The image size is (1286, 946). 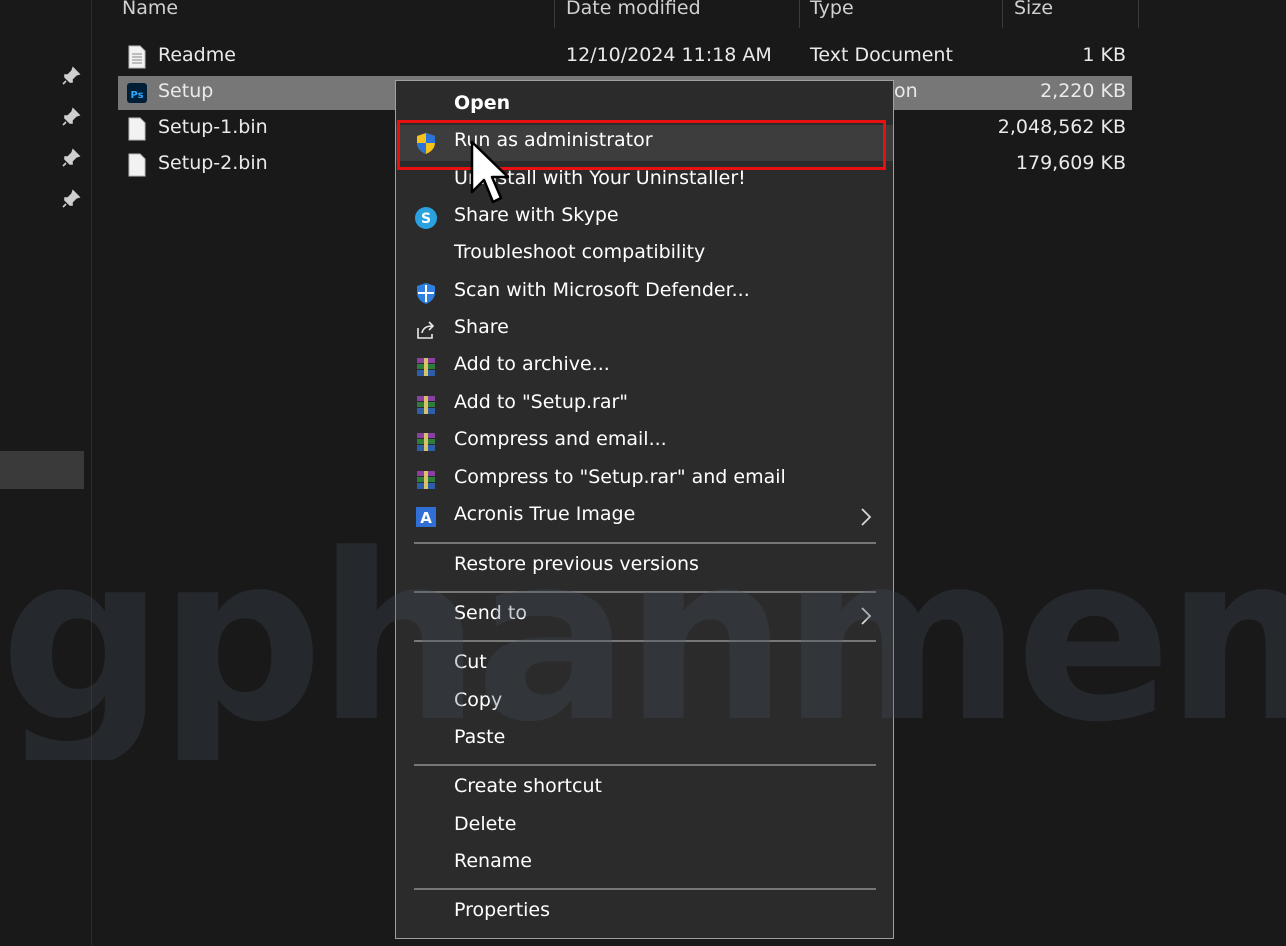 What do you see at coordinates (490, 613) in the screenshot?
I see `menu-item-label: Send to` at bounding box center [490, 613].